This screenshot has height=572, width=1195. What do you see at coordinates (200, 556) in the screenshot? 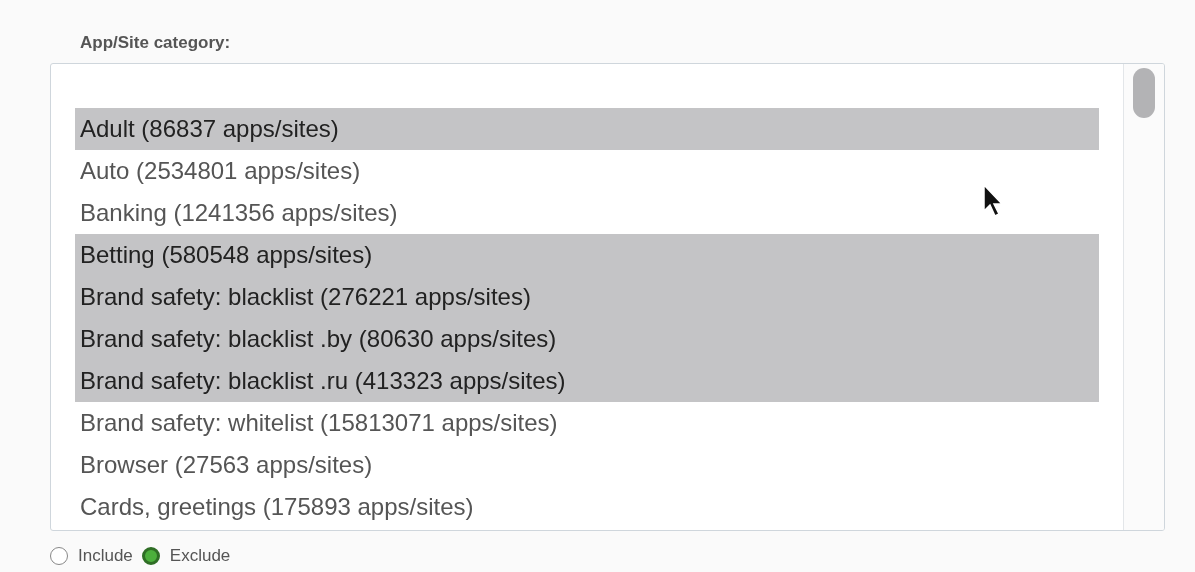
I see `radio-label: Exclude` at bounding box center [200, 556].